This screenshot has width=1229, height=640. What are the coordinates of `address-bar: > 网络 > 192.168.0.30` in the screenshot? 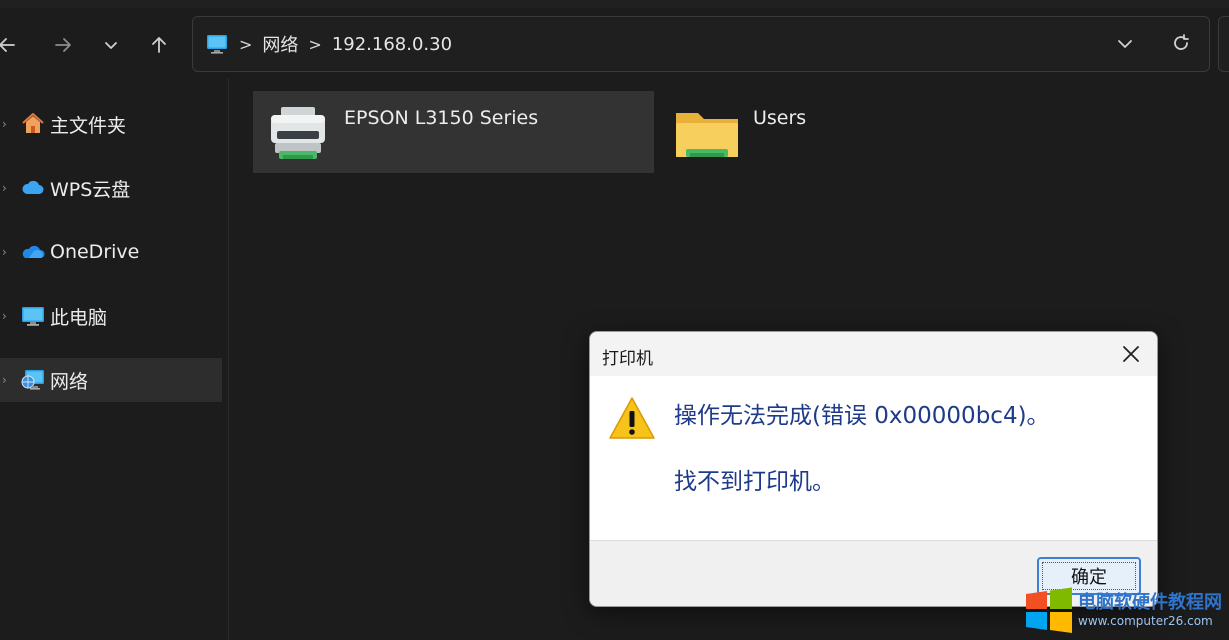 It's located at (701, 44).